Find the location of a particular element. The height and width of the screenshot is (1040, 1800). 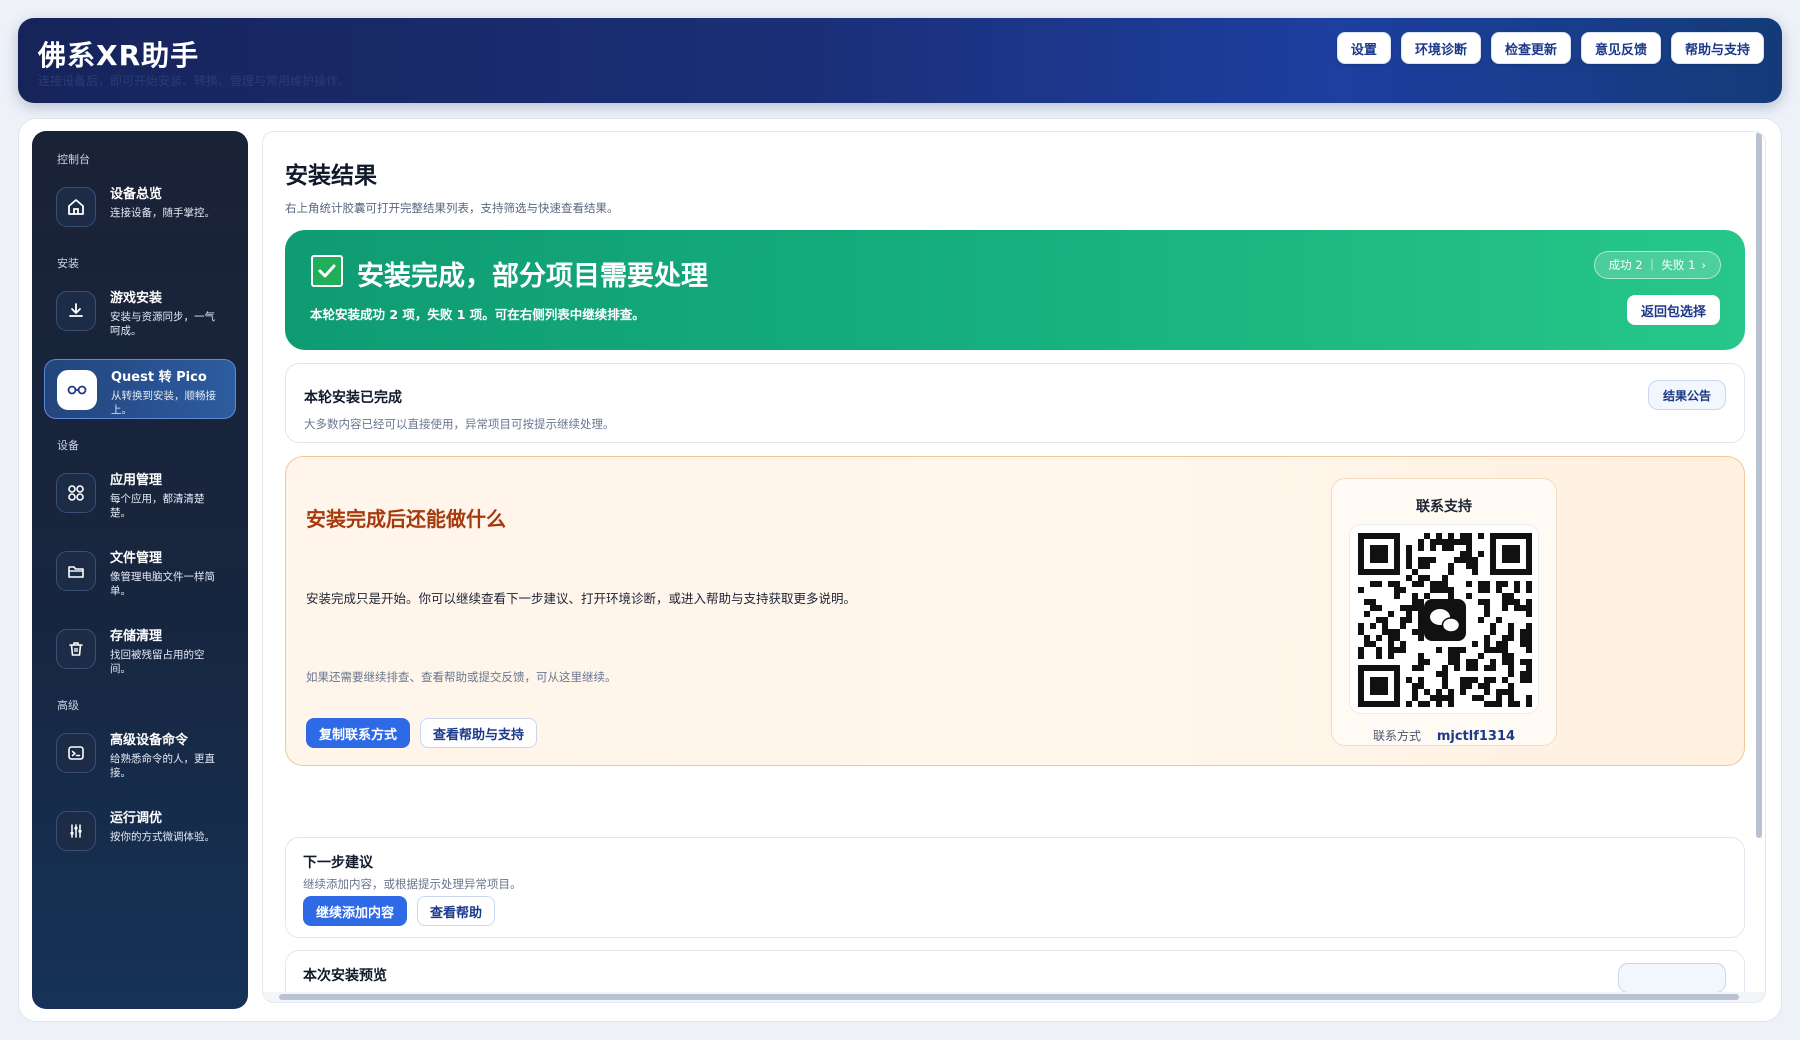

sidebar-item-label: 运行调优 is located at coordinates (136, 818).